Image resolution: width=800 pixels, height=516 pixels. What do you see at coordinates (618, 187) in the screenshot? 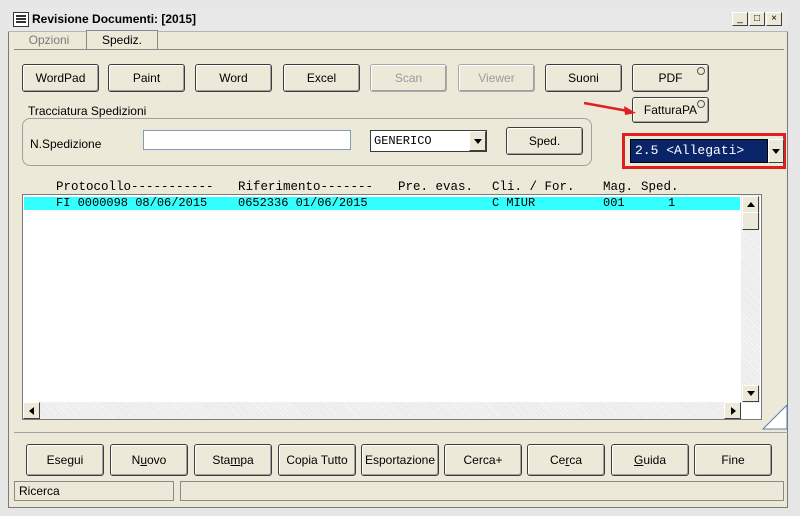
I see `column-header-mag: Mag.` at bounding box center [618, 187].